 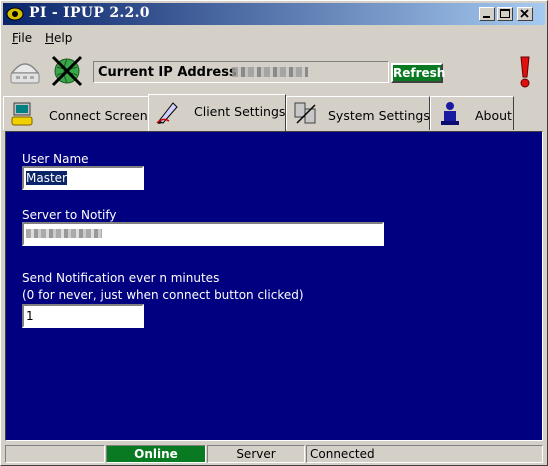 I want to click on current-ip-label: Current IP Address, so click(x=167, y=72).